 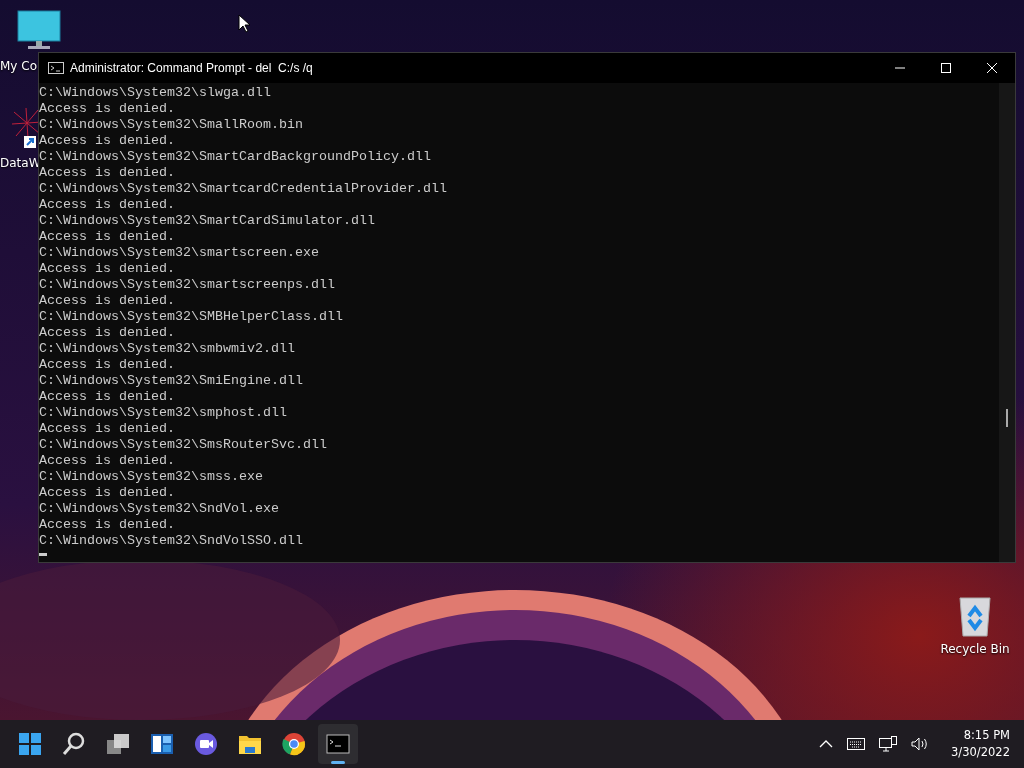 I want to click on scrollbar, so click(x=1007, y=322).